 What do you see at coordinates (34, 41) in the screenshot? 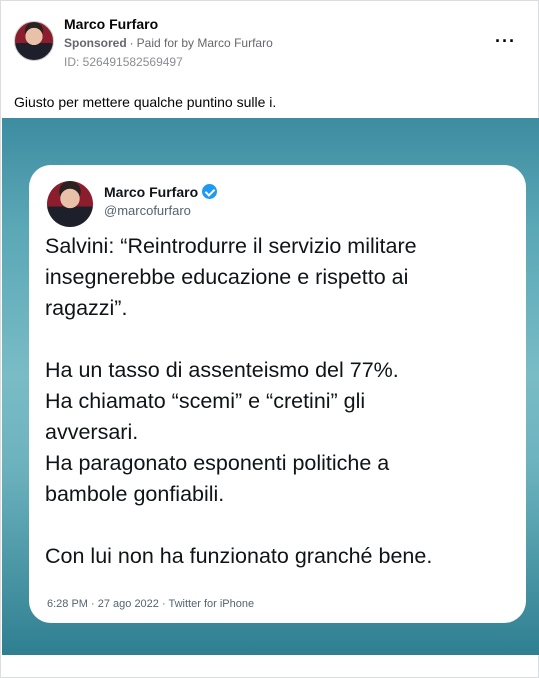
I see `author-avatar` at bounding box center [34, 41].